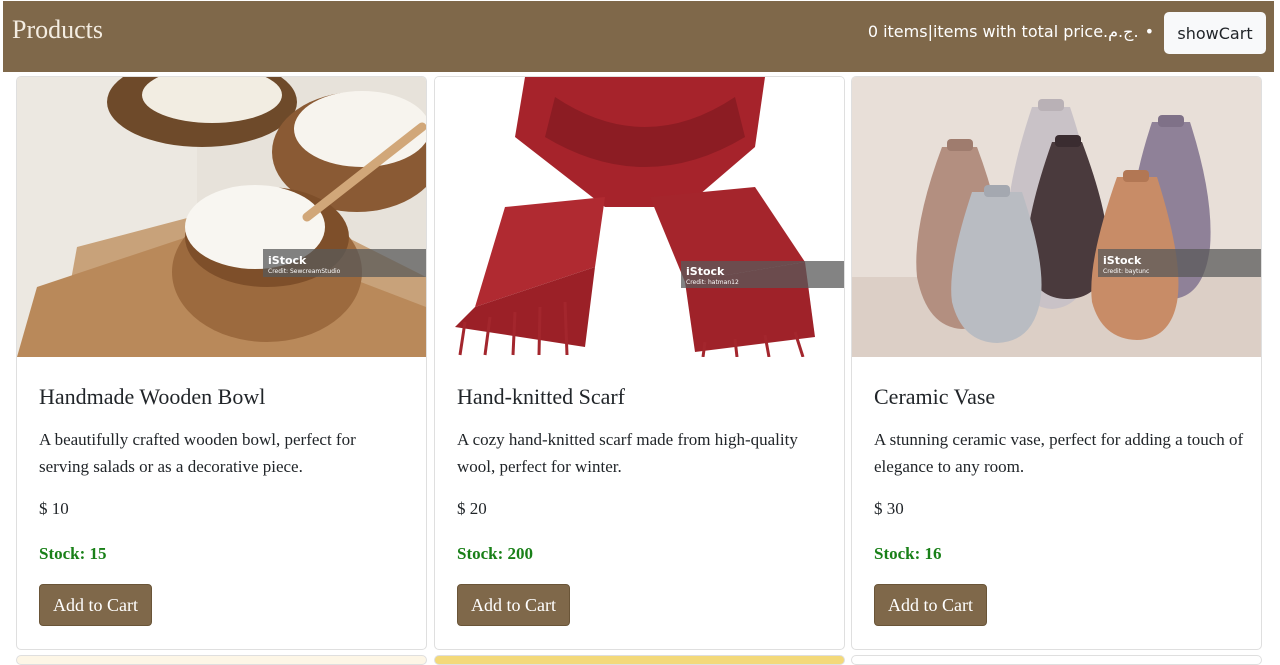 This screenshot has height=665, width=1280. Describe the element at coordinates (1003, 31) in the screenshot. I see `cart-summary-text: 0 items|items with total price.ج.م.` at that location.